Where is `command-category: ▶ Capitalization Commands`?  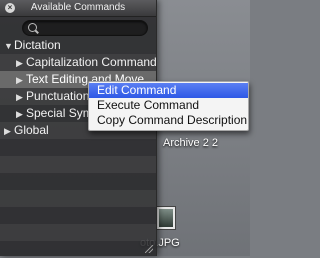
command-category: ▶ Capitalization Commands is located at coordinates (78, 62).